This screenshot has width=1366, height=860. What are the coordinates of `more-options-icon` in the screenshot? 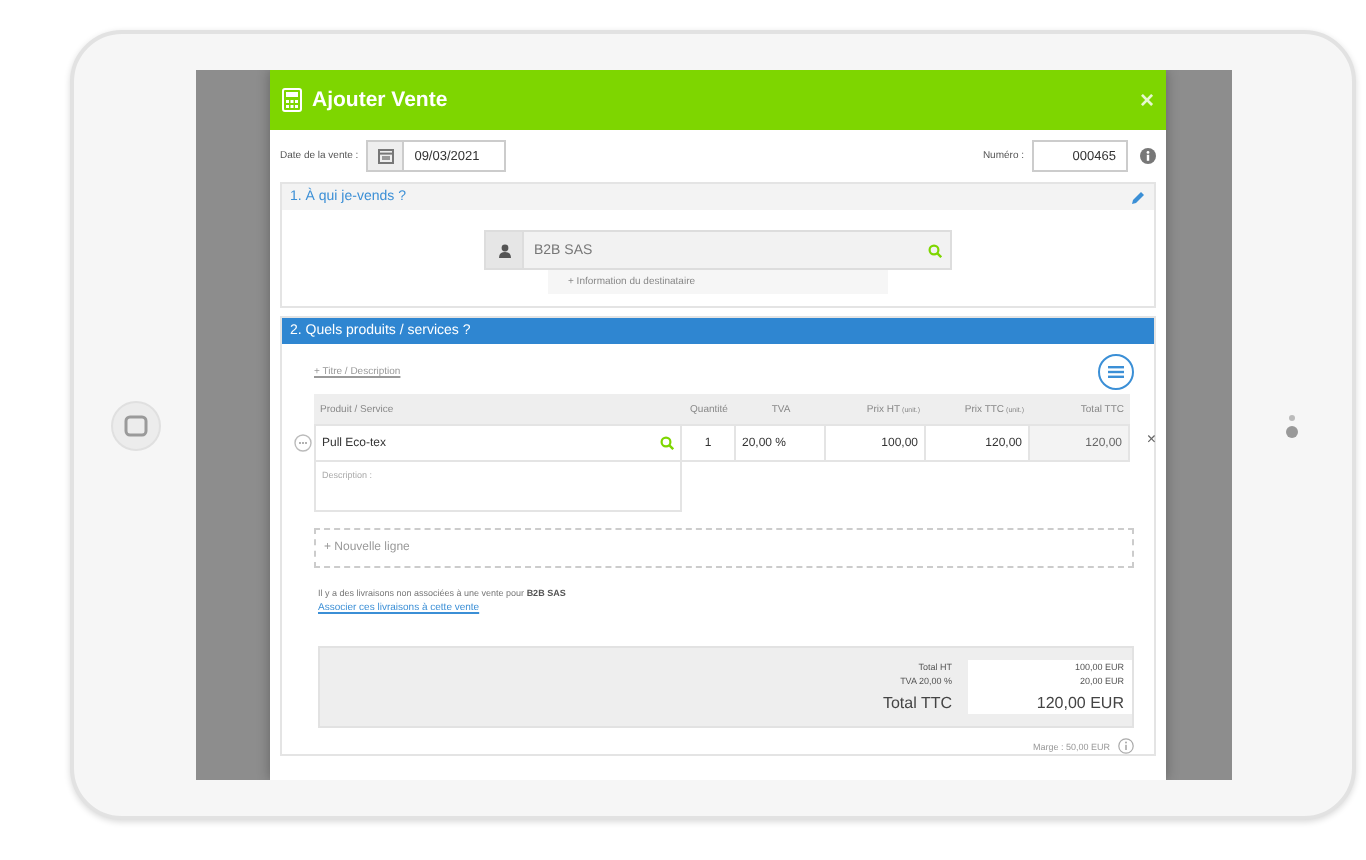 It's located at (303, 443).